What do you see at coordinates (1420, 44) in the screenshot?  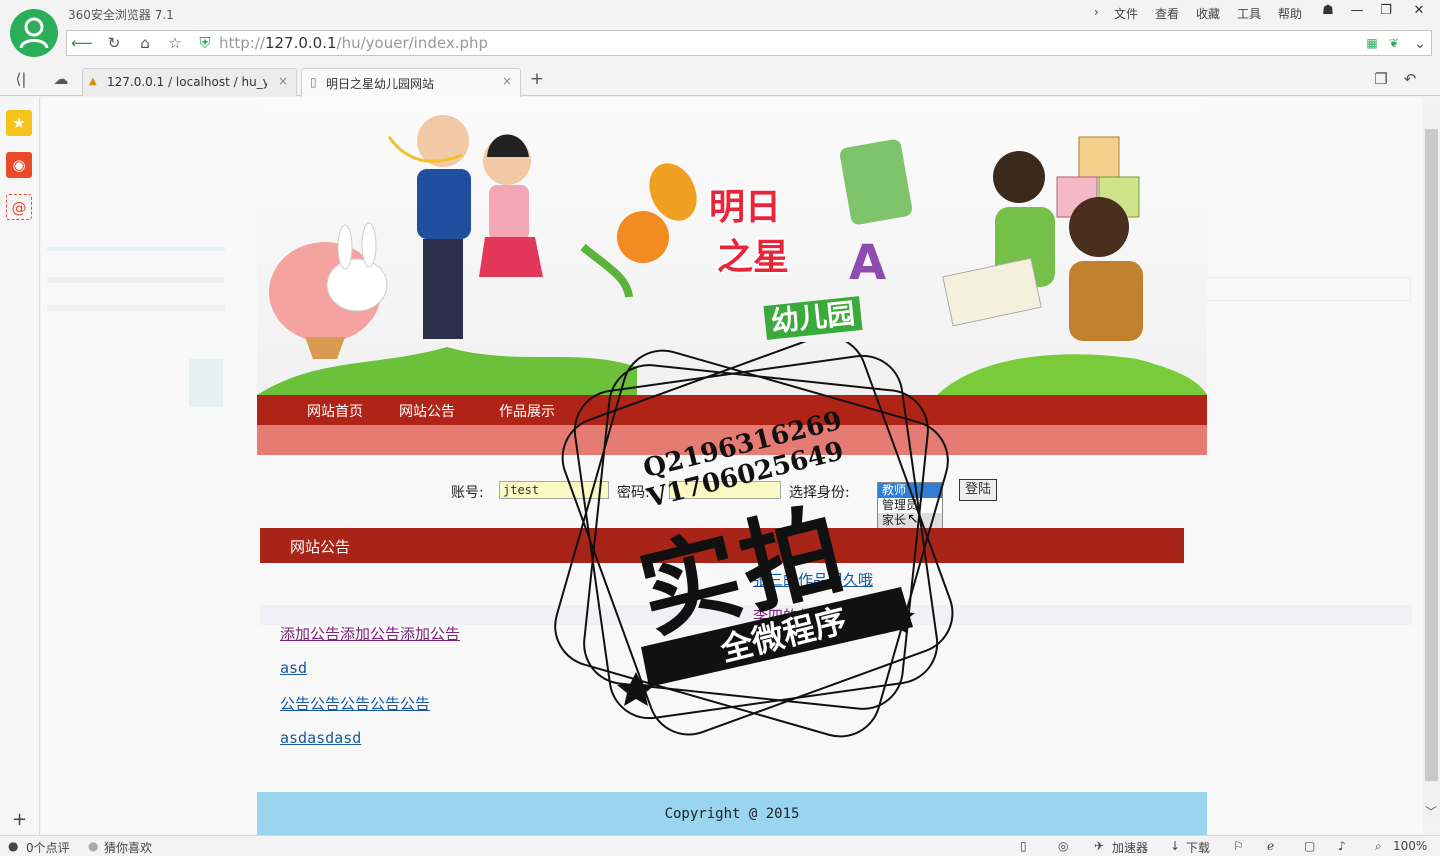 I see `chevron-down-icon: ⌄` at bounding box center [1420, 44].